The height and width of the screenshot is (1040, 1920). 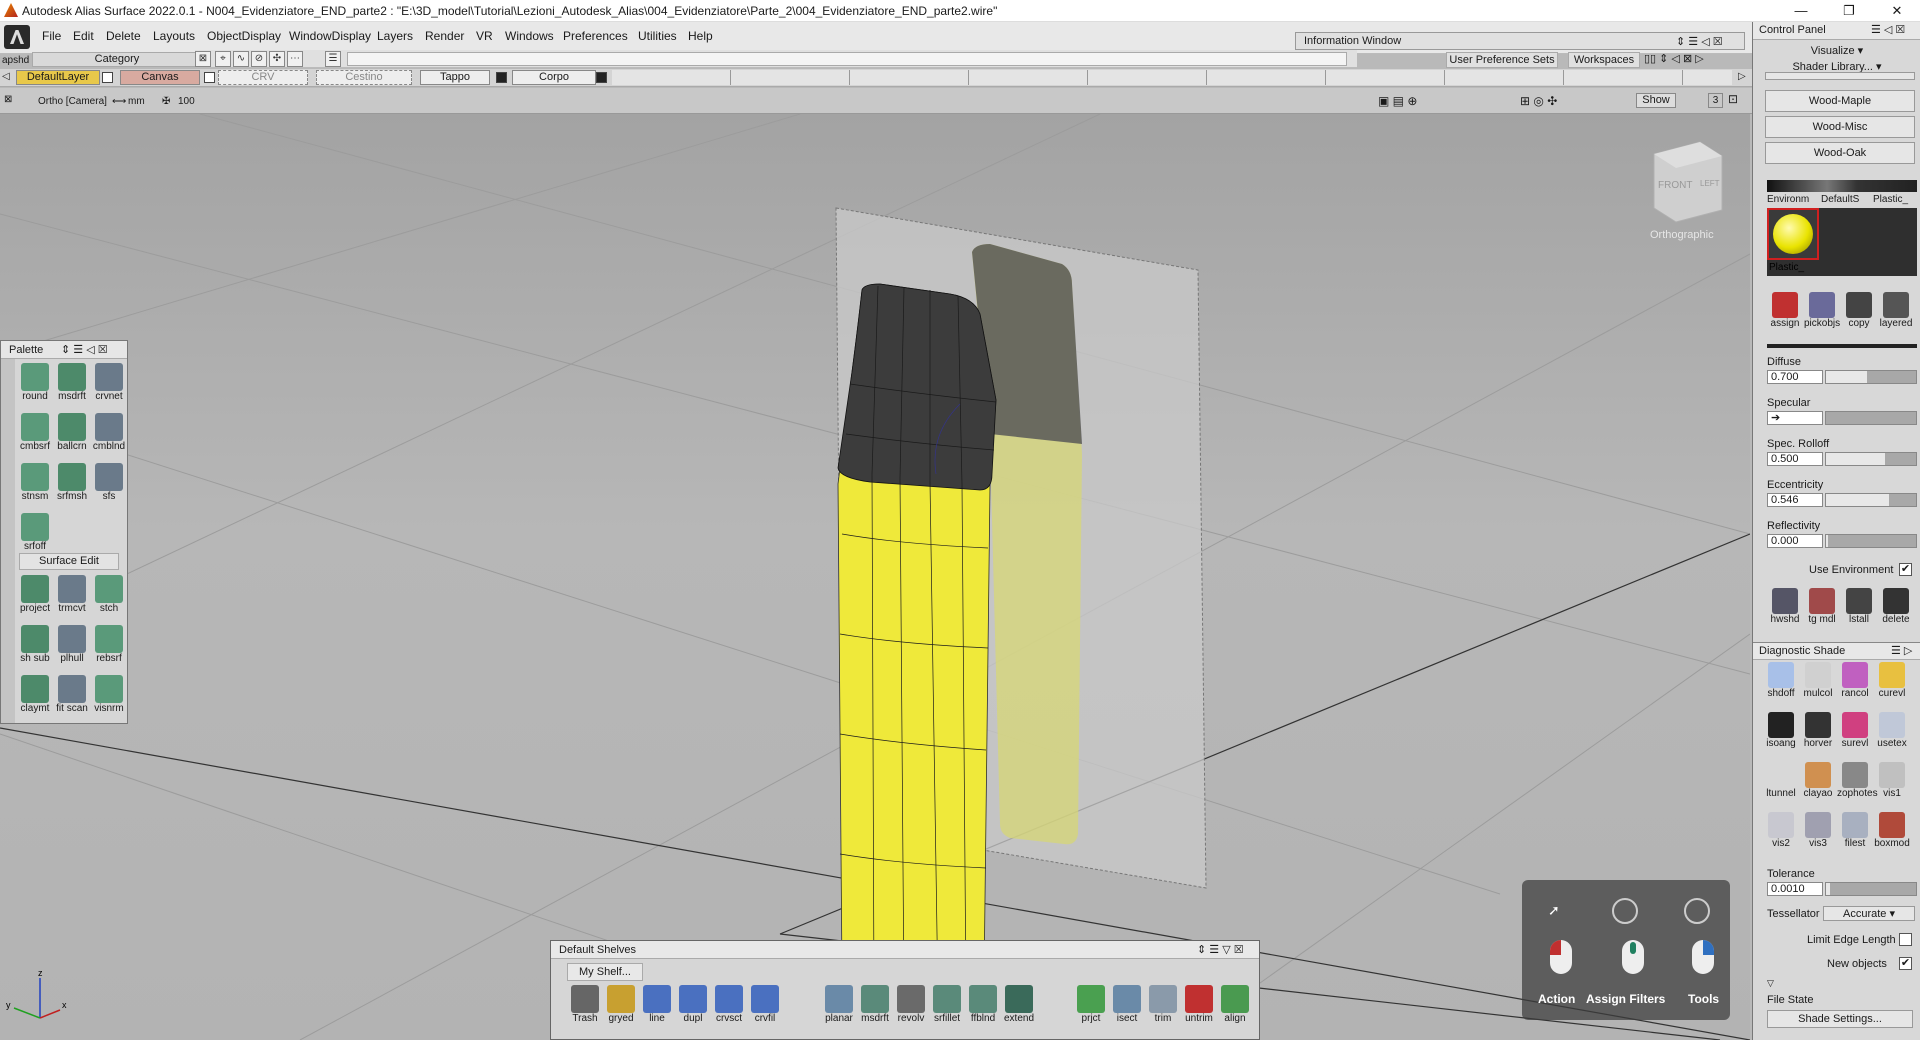 I want to click on tool-rancol: rancol, so click(x=1855, y=686).